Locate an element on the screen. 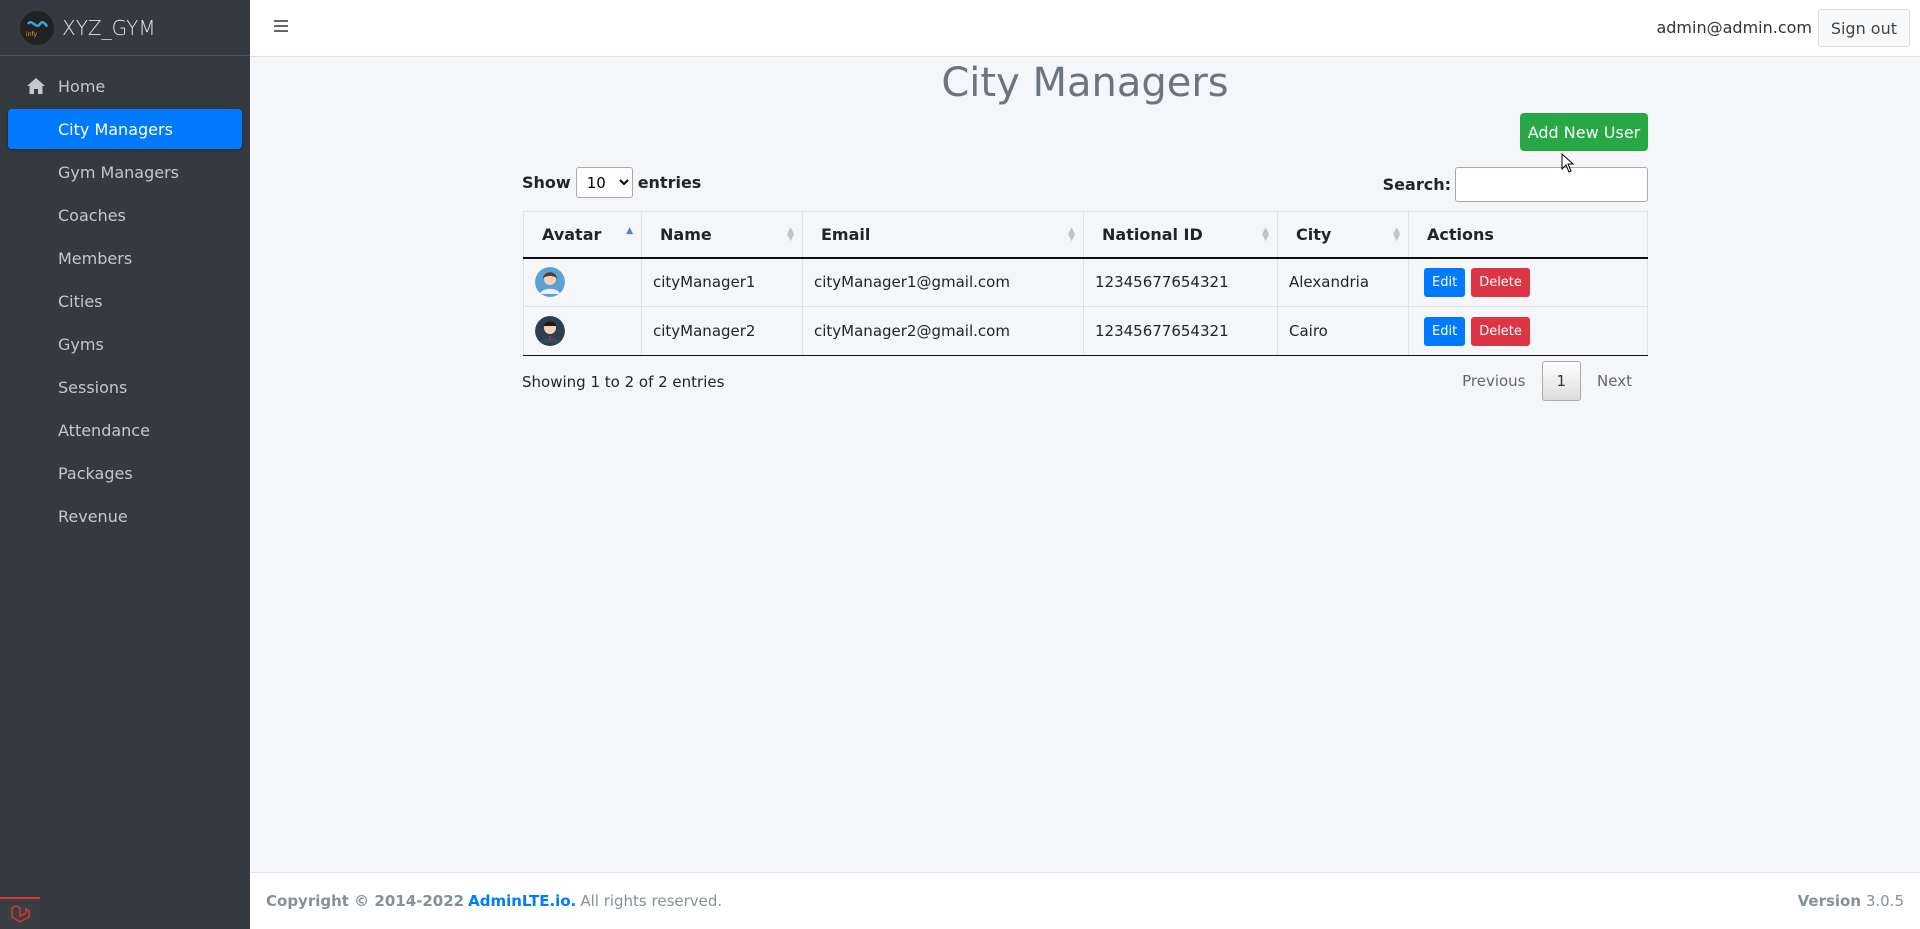 This screenshot has width=1920, height=929. sidebar-item-gyms: Gyms is located at coordinates (125, 344).